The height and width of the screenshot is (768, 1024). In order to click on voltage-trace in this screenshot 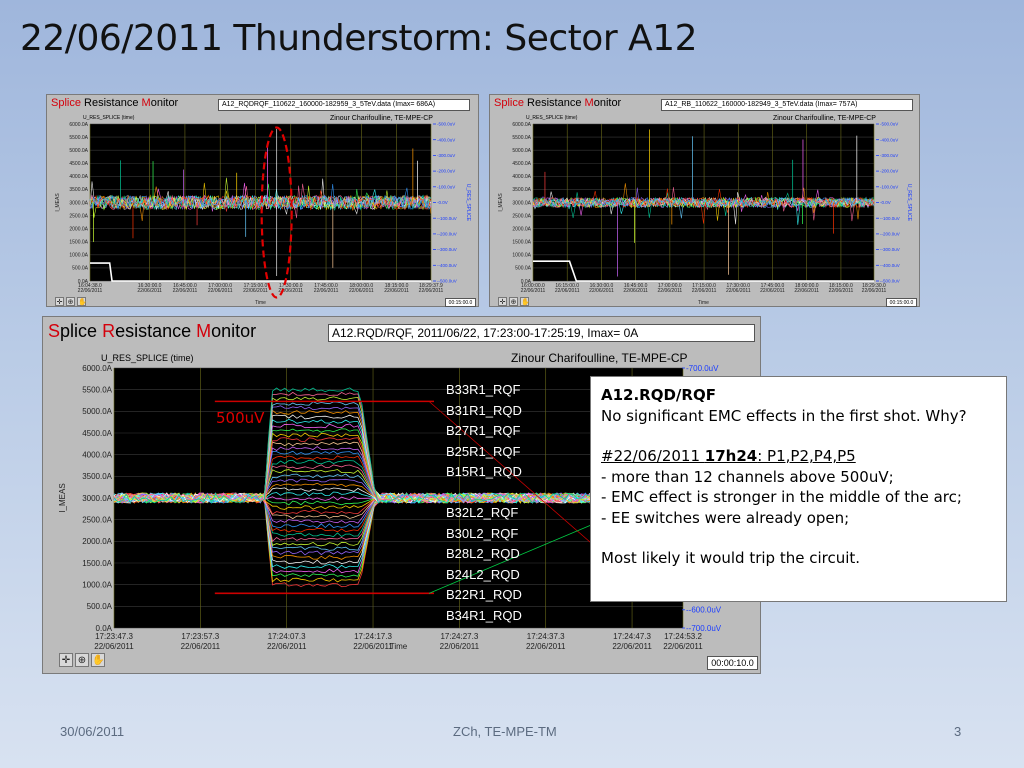, I will do `click(260, 197)`.